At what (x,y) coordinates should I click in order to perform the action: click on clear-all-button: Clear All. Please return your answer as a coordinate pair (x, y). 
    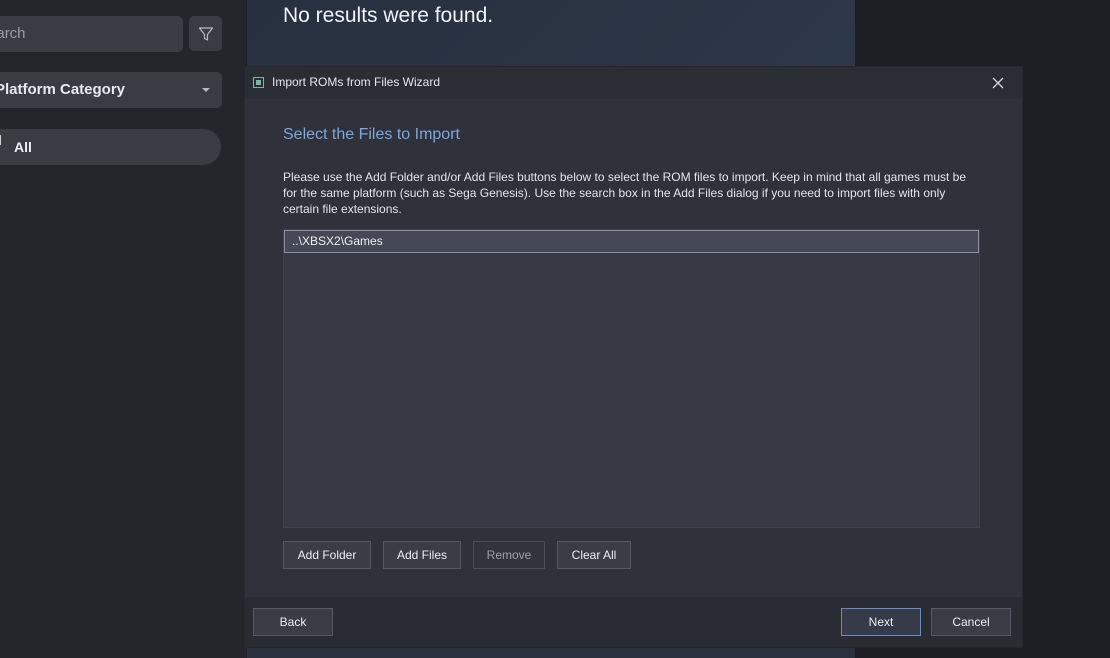
    Looking at the image, I should click on (594, 555).